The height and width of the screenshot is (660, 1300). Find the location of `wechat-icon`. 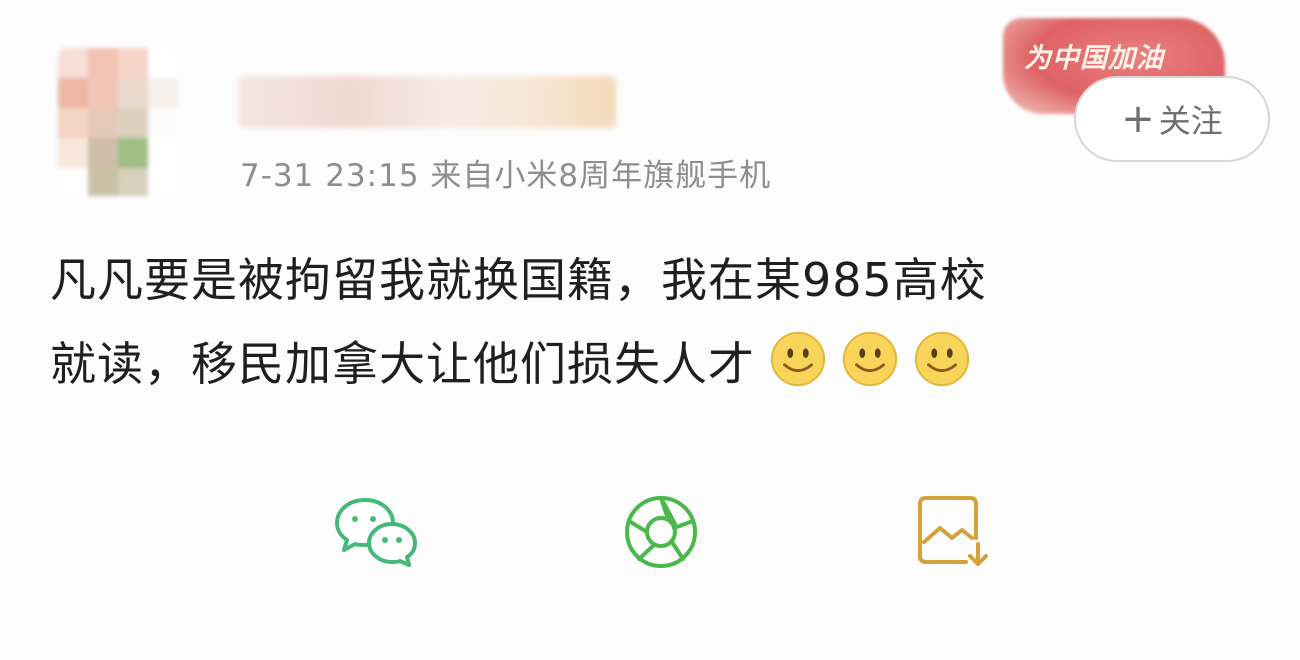

wechat-icon is located at coordinates (376, 532).